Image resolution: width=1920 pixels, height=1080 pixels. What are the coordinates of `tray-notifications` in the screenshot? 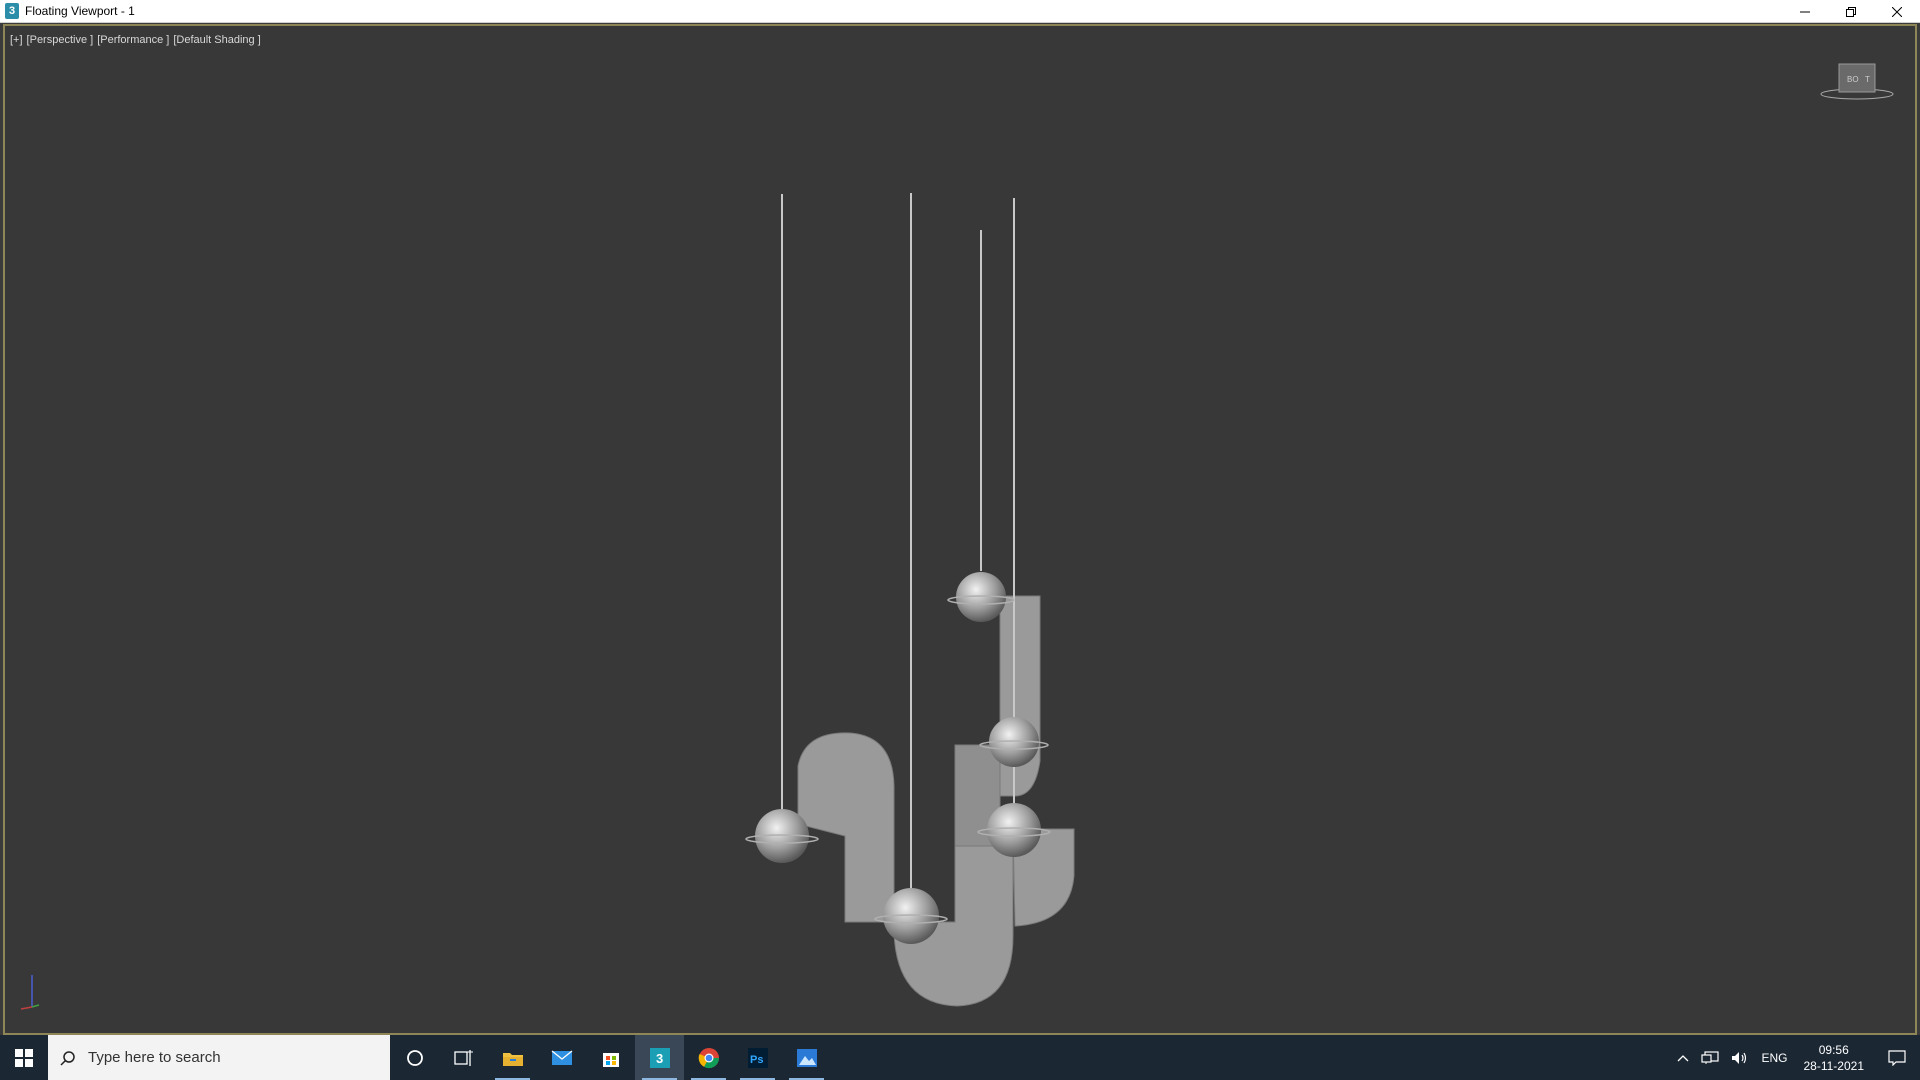 It's located at (1897, 1057).